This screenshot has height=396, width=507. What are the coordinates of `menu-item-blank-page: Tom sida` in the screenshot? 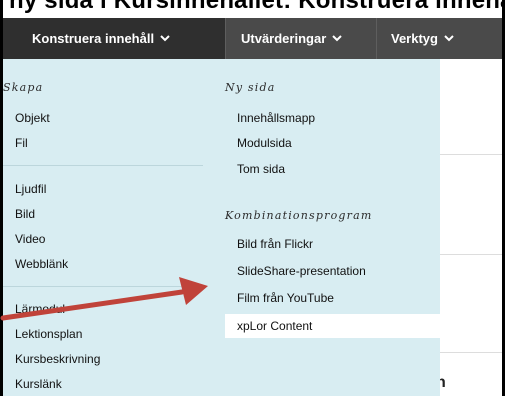 It's located at (261, 169).